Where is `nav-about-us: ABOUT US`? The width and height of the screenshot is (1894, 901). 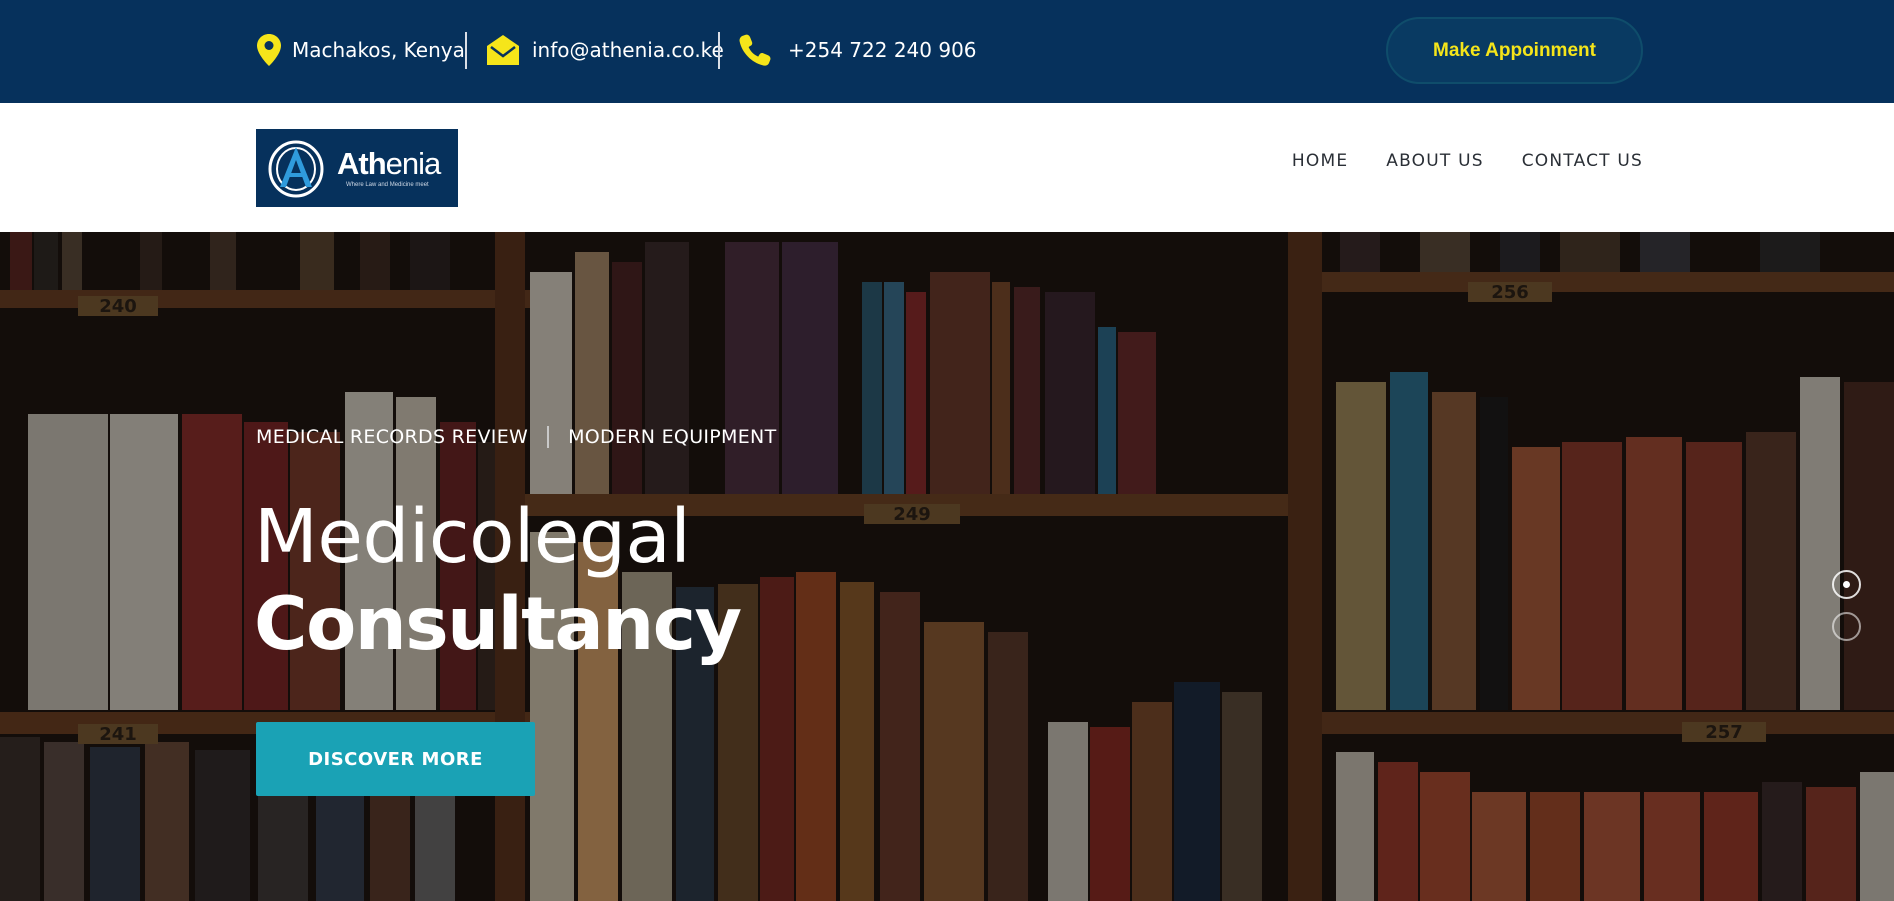
nav-about-us: ABOUT US is located at coordinates (1434, 161).